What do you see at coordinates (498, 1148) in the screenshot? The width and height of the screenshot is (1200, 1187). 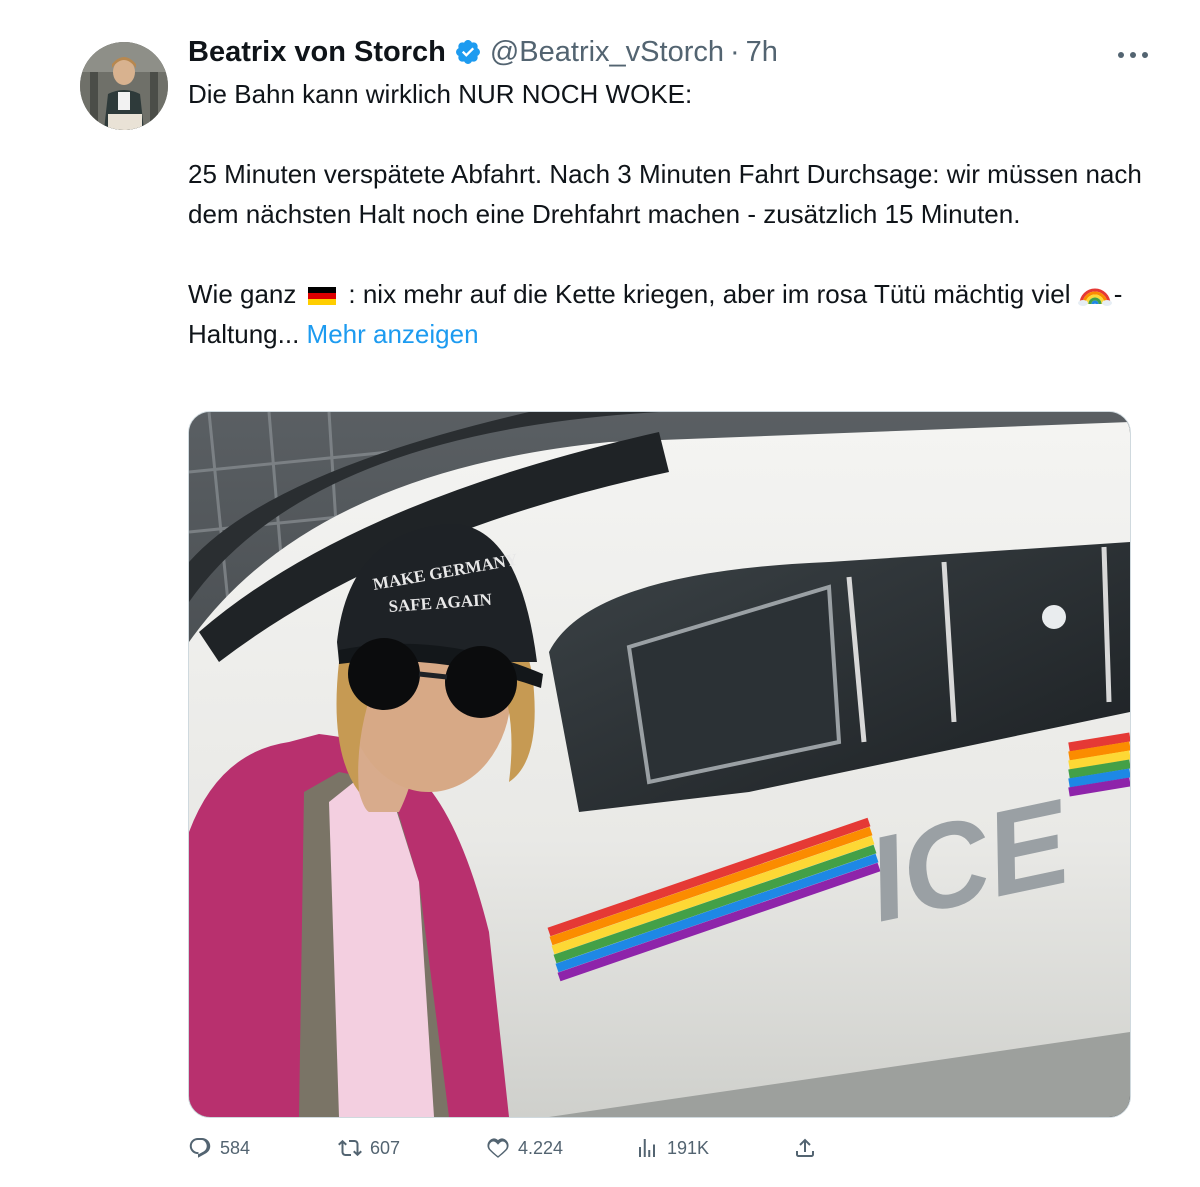 I see `heart-icon` at bounding box center [498, 1148].